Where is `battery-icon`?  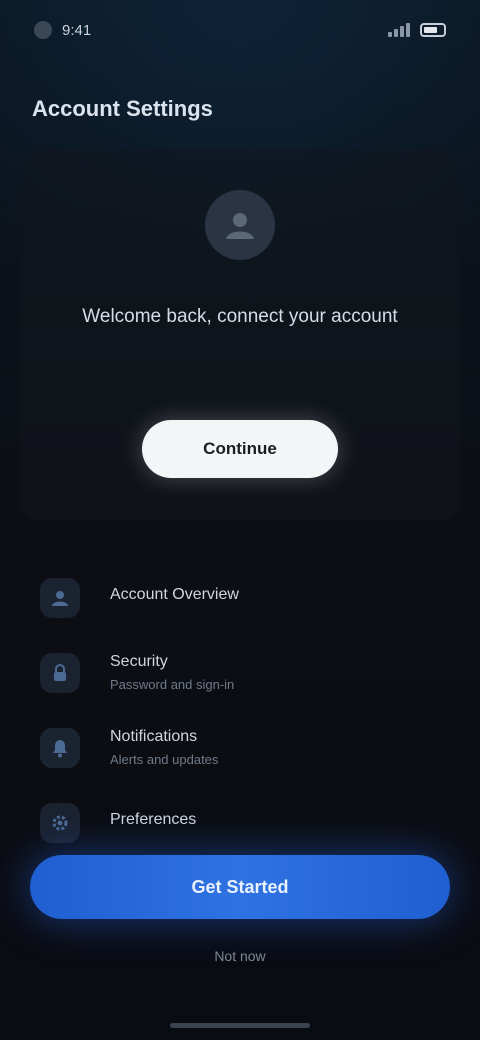 battery-icon is located at coordinates (433, 30).